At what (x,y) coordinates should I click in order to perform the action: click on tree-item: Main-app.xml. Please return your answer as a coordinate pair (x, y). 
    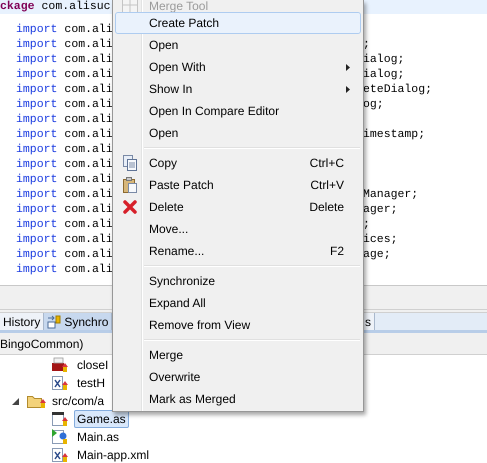
    Looking at the image, I should click on (113, 454).